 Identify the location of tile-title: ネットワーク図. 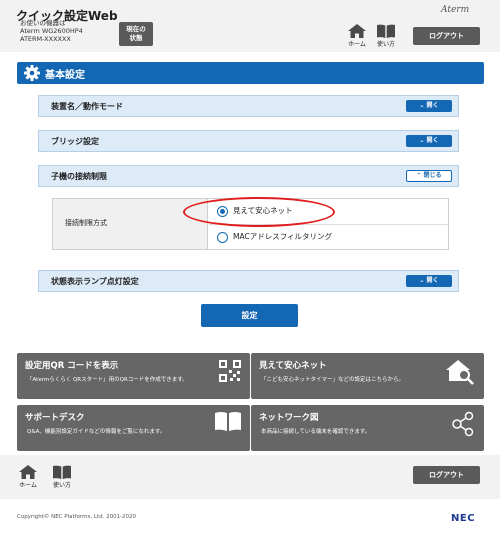
(289, 418).